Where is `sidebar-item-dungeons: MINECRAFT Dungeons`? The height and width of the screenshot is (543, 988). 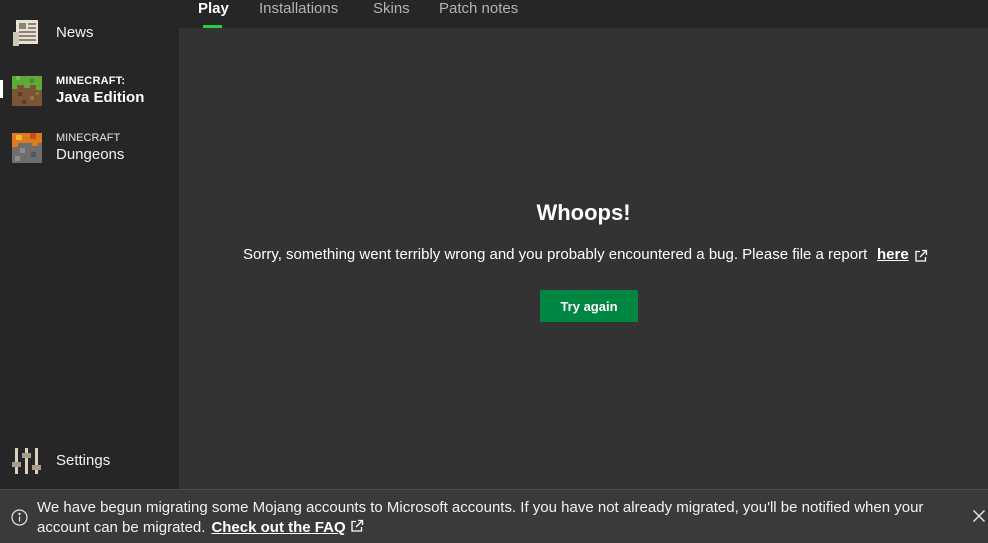 sidebar-item-dungeons: MINECRAFT Dungeons is located at coordinates (89, 148).